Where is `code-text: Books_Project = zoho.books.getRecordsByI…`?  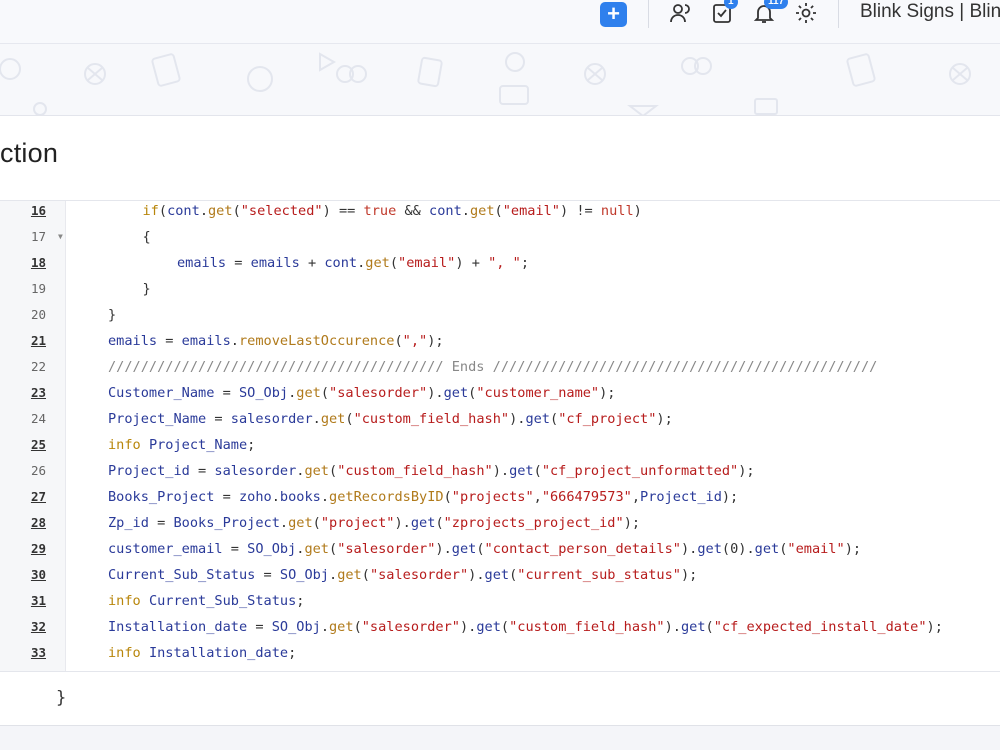
code-text: Books_Project = zoho.books.getRecordsByI… is located at coordinates (423, 497).